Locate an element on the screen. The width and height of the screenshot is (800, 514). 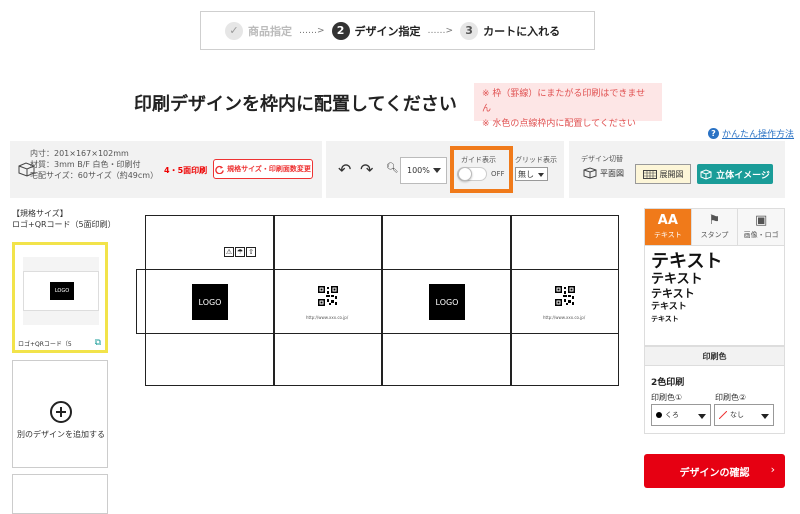
text-samples: テキスト テキスト テキスト テキスト テキスト is located at coordinates (714, 296).